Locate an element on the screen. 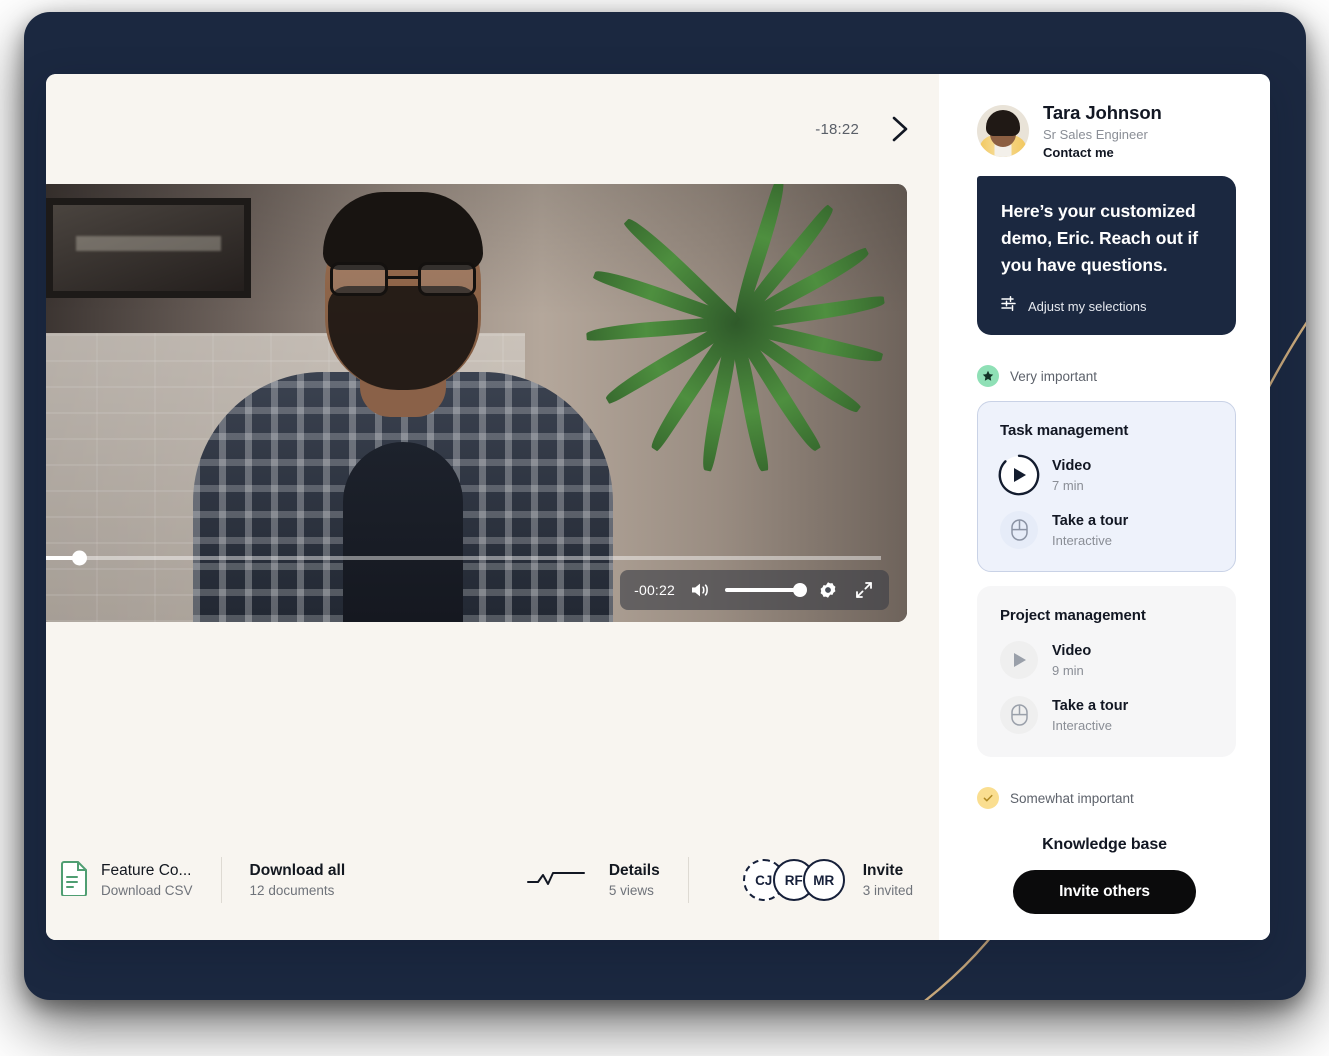 The height and width of the screenshot is (1056, 1329). group-label-very-important: Very important is located at coordinates (1106, 376).